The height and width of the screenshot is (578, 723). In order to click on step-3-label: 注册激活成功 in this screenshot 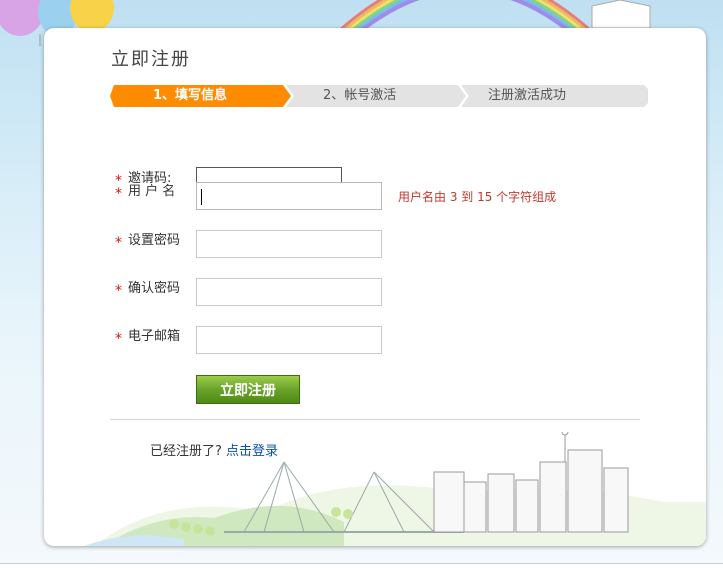, I will do `click(527, 95)`.